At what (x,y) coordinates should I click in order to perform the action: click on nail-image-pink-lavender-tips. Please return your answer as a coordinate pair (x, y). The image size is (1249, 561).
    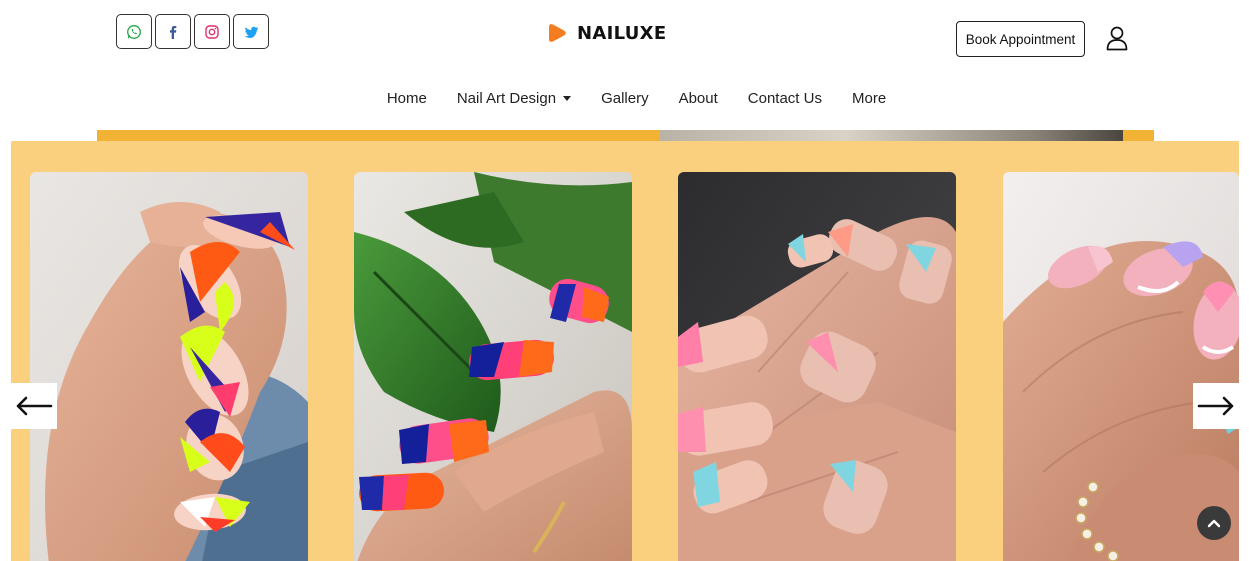
    Looking at the image, I should click on (1121, 366).